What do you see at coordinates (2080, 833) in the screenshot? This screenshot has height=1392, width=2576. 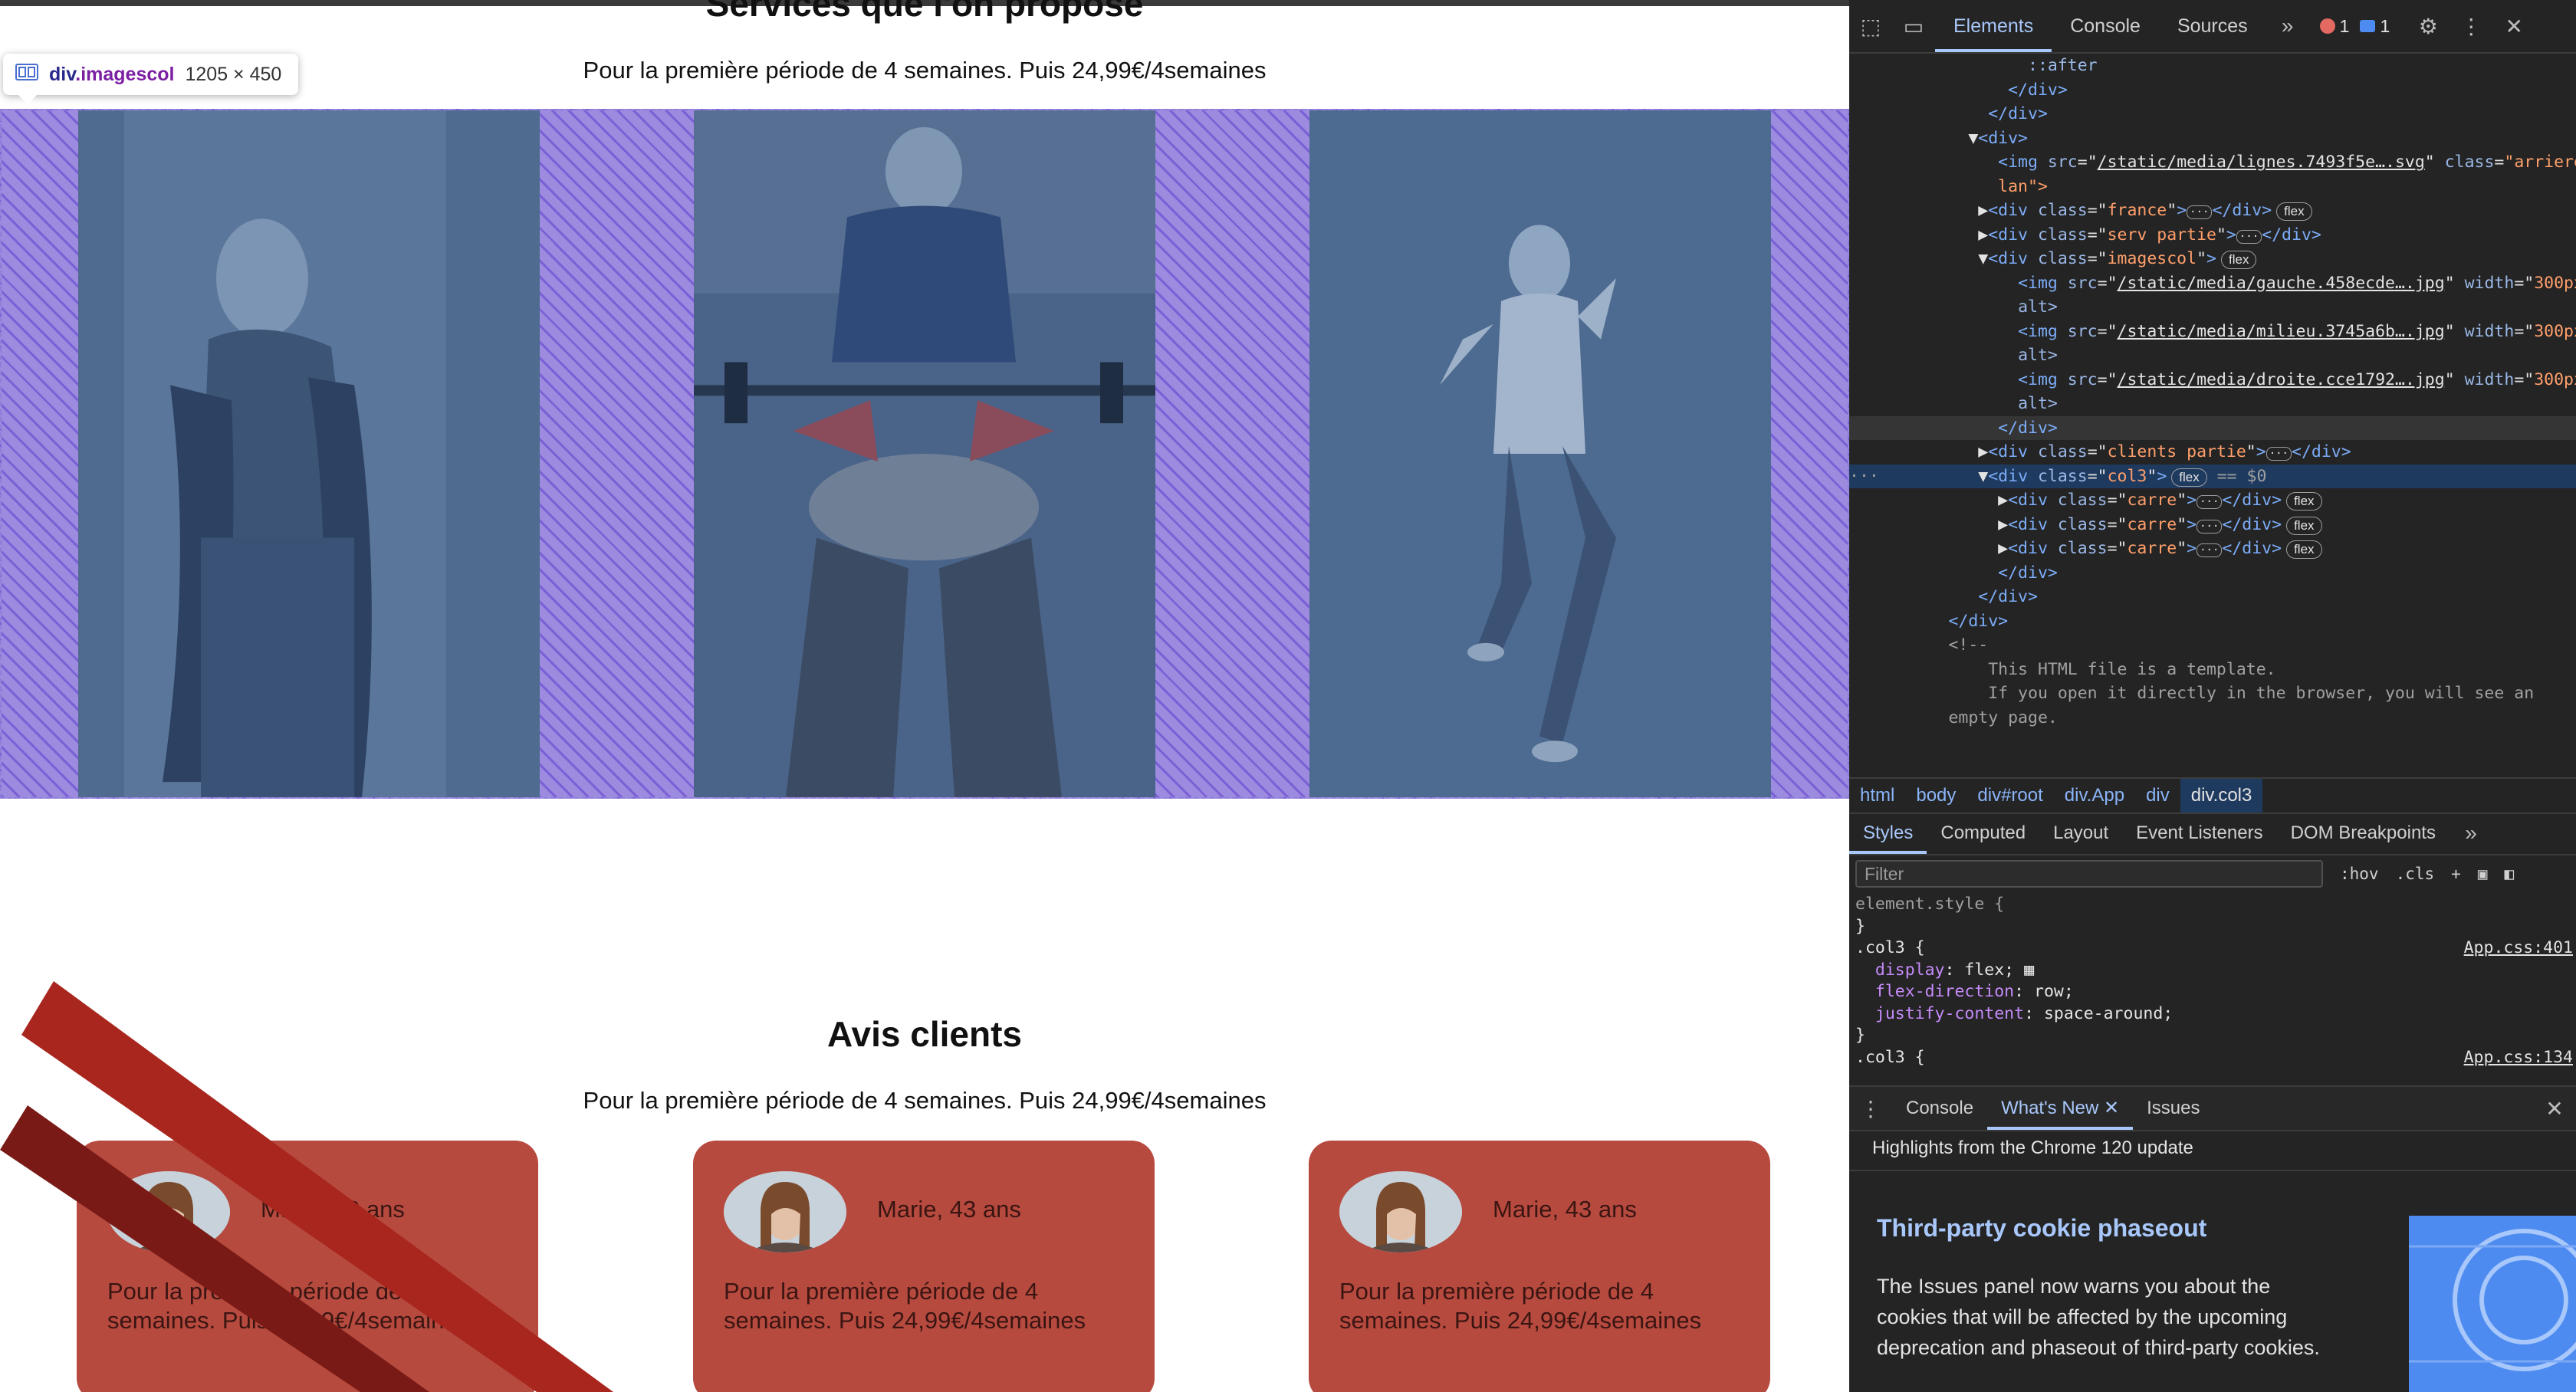 I see `tab-layout: Layout` at bounding box center [2080, 833].